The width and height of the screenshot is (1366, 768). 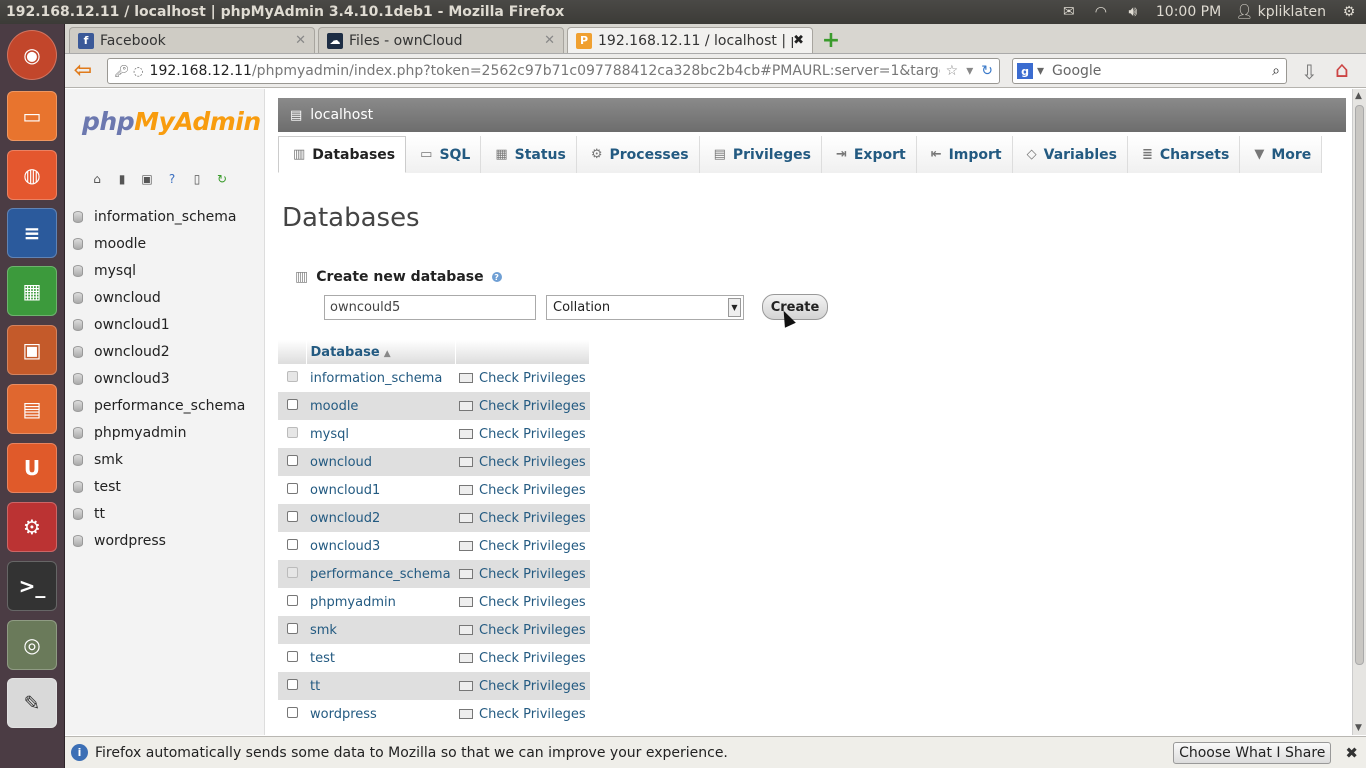 What do you see at coordinates (1149, 71) in the screenshot?
I see `search-bar: g ▾ Google ⌕` at bounding box center [1149, 71].